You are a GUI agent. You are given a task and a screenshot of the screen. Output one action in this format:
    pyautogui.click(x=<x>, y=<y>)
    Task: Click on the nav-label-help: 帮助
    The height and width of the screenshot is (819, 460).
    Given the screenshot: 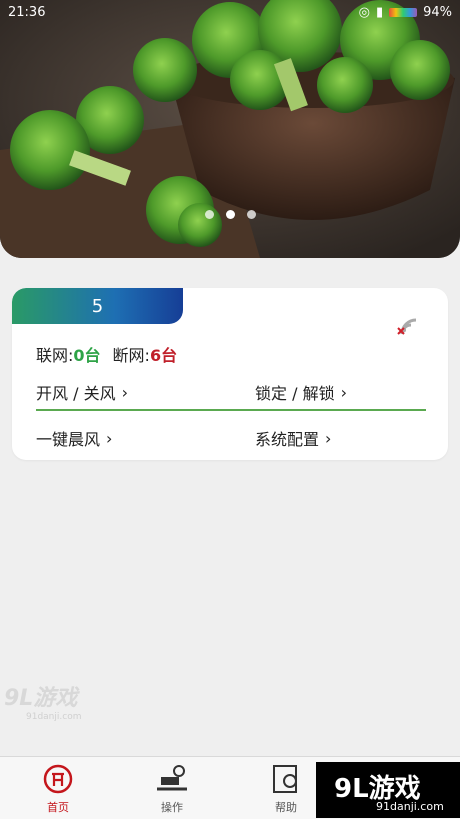 What is the action you would take?
    pyautogui.click(x=286, y=807)
    